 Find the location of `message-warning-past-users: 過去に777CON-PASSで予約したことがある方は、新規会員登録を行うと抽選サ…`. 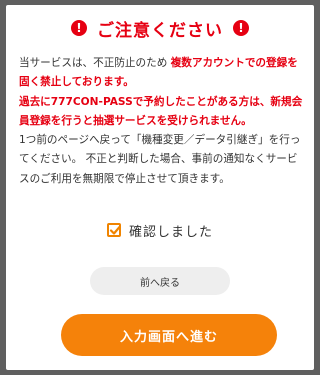

message-warning-past-users: 過去に777CON-PASSで予約したことがある方は、新規会員登録を行うと抽選サ… is located at coordinates (161, 111).